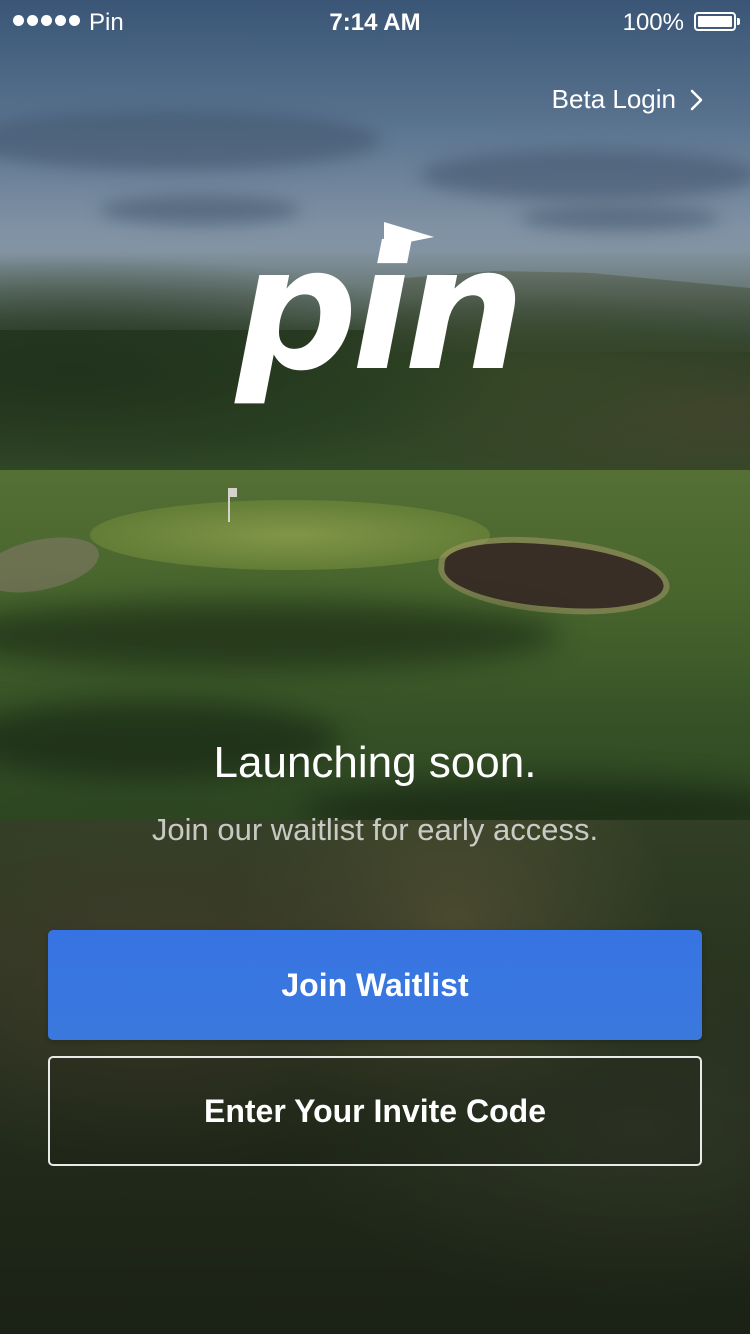 Image resolution: width=750 pixels, height=1334 pixels. What do you see at coordinates (696, 99) in the screenshot?
I see `chevron-right-icon` at bounding box center [696, 99].